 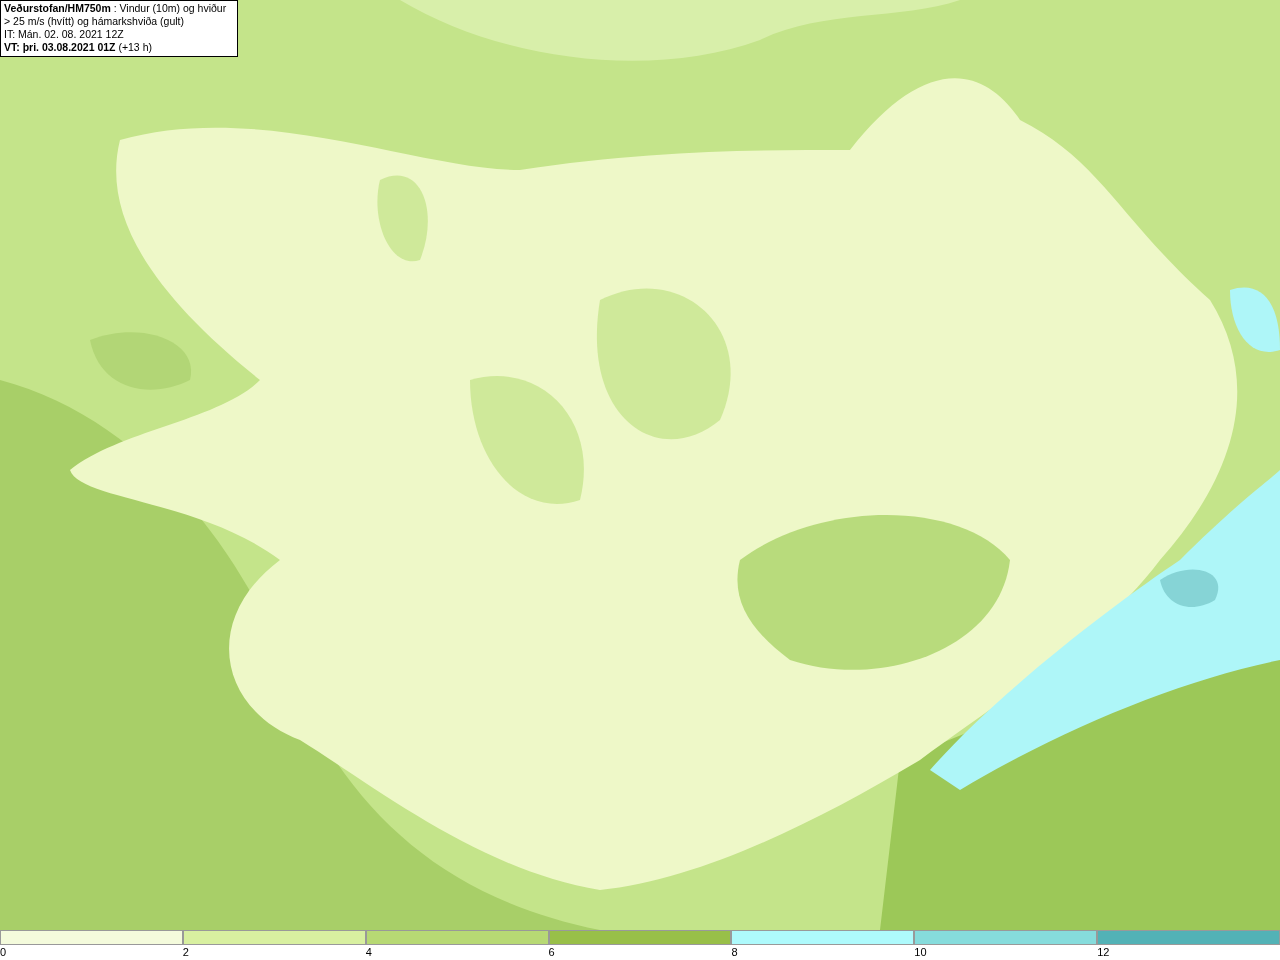 I want to click on legend-tick-label: 12, so click(x=1103, y=952).